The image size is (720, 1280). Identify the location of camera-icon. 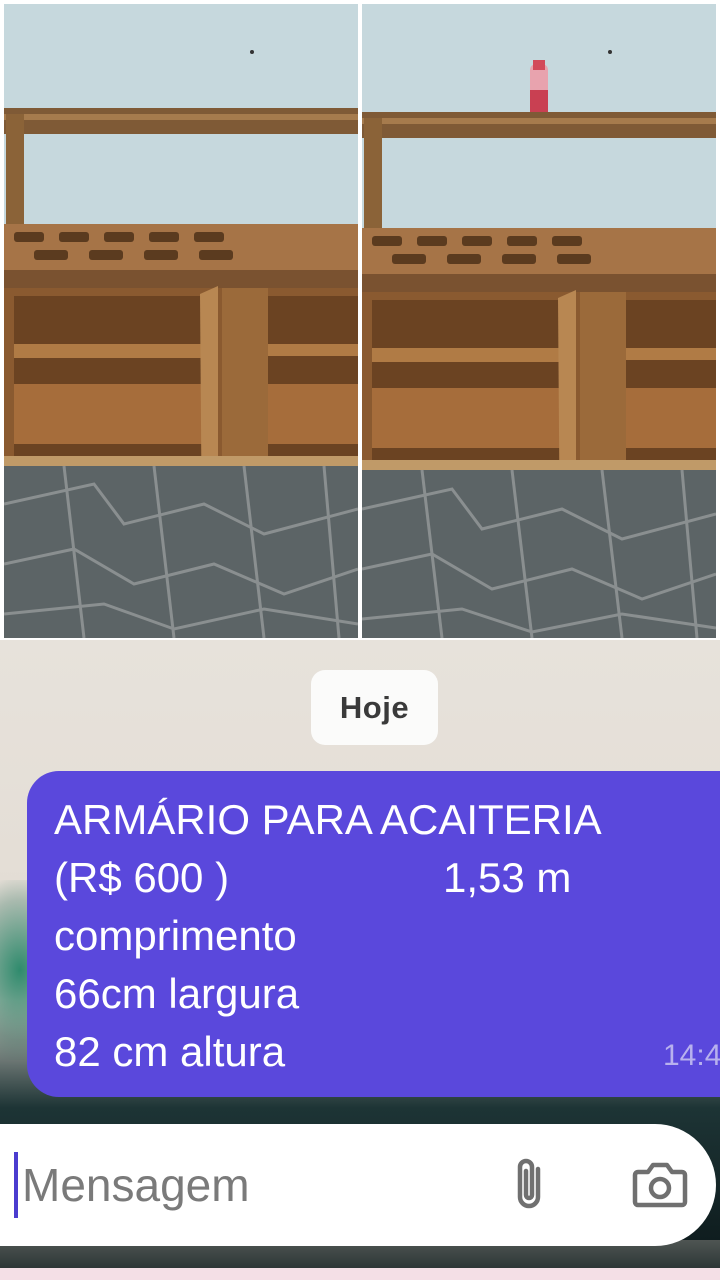
(660, 1184).